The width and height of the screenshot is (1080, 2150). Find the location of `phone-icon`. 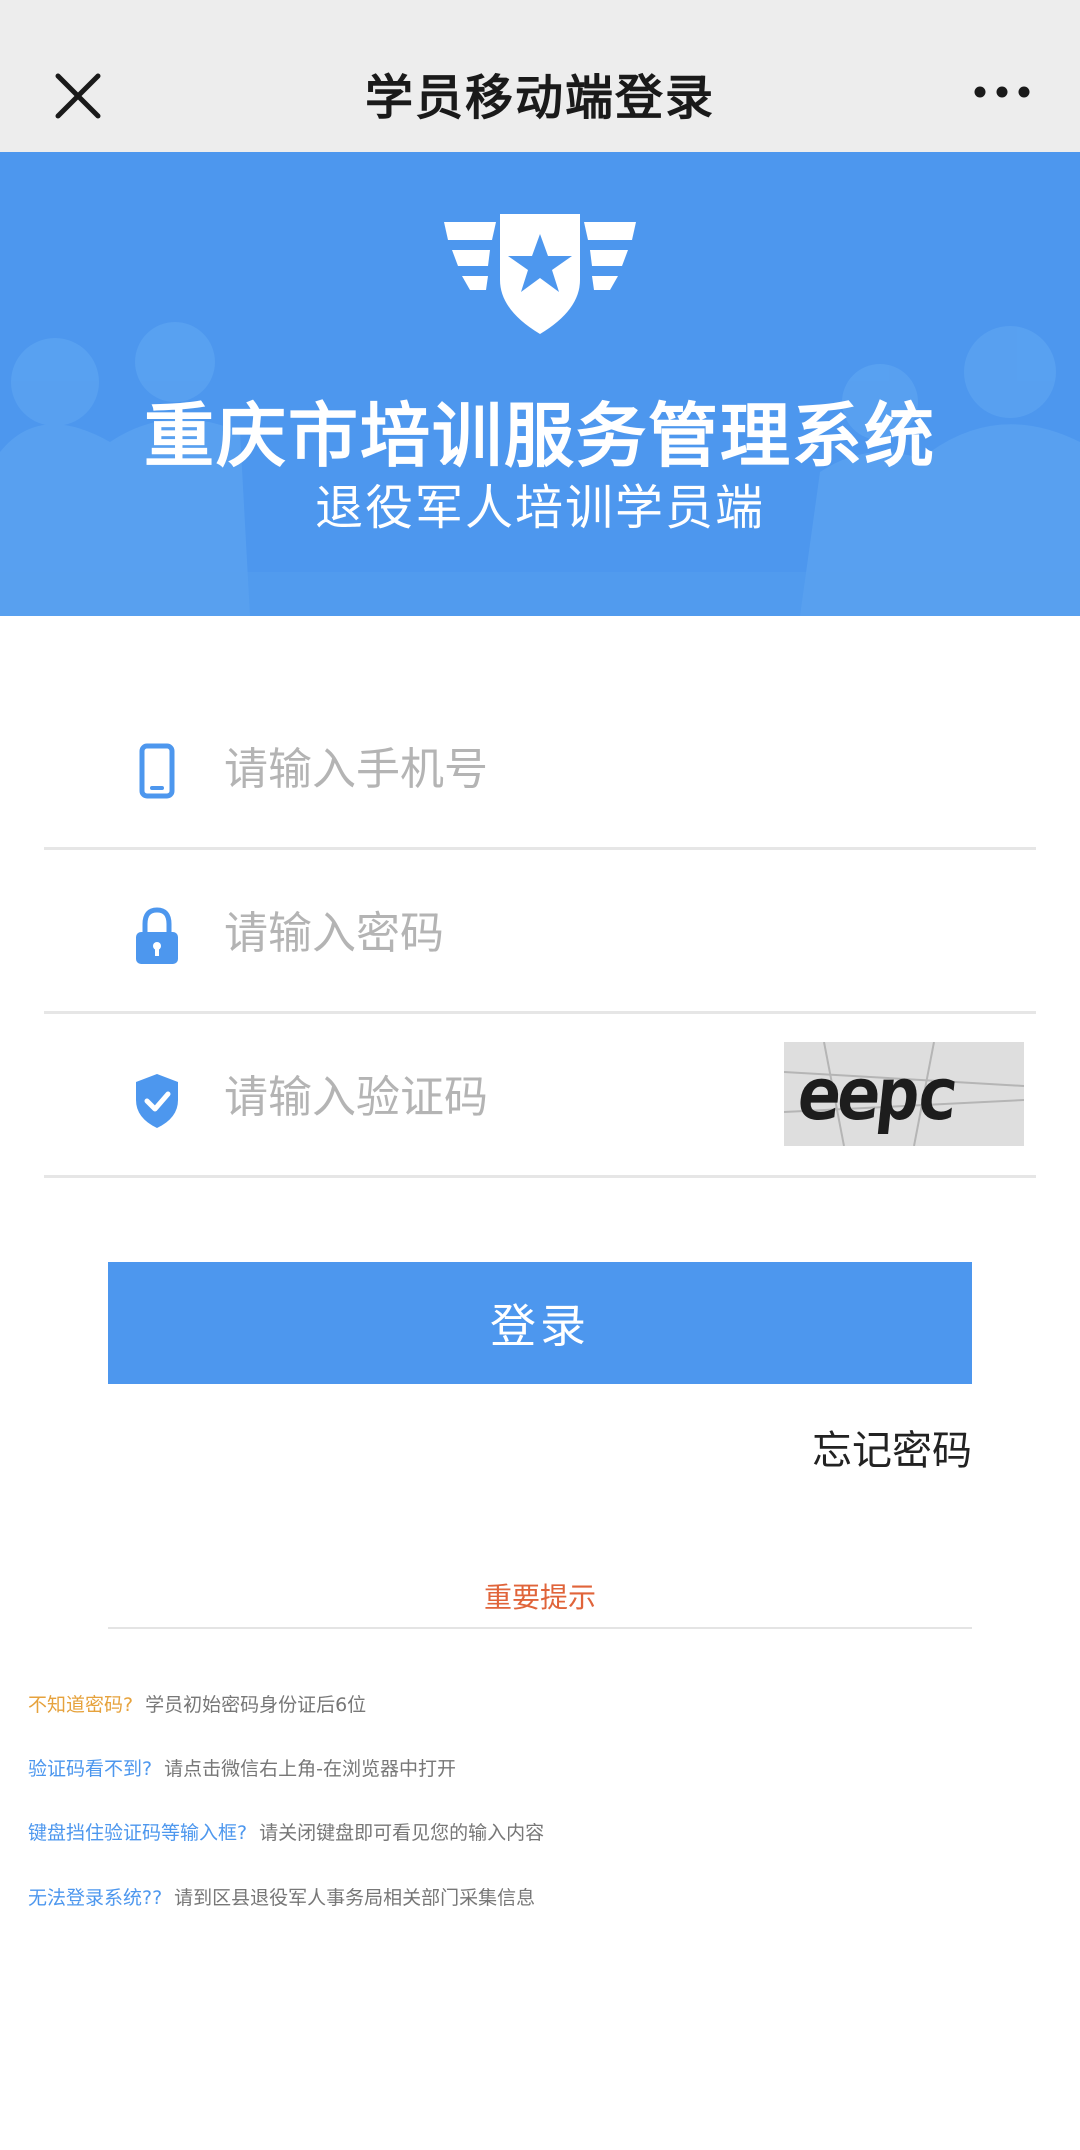

phone-icon is located at coordinates (157, 771).